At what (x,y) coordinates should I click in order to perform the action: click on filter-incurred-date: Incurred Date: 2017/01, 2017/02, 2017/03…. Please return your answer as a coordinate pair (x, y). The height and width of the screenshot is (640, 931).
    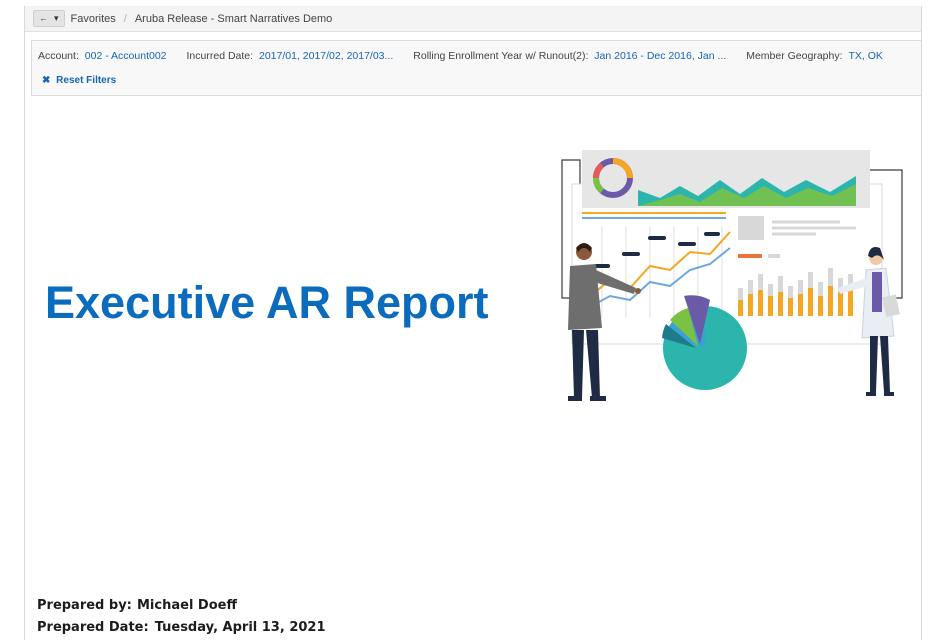
    Looking at the image, I should click on (290, 56).